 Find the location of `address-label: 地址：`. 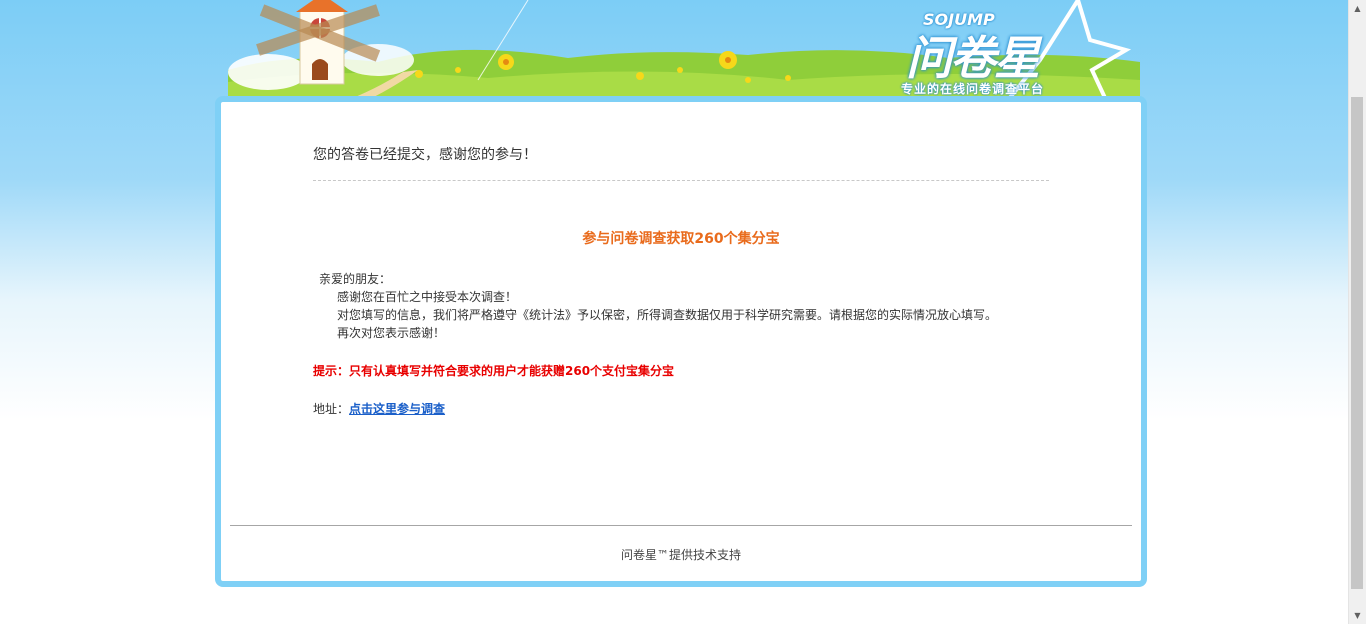

address-label: 地址： is located at coordinates (331, 409).